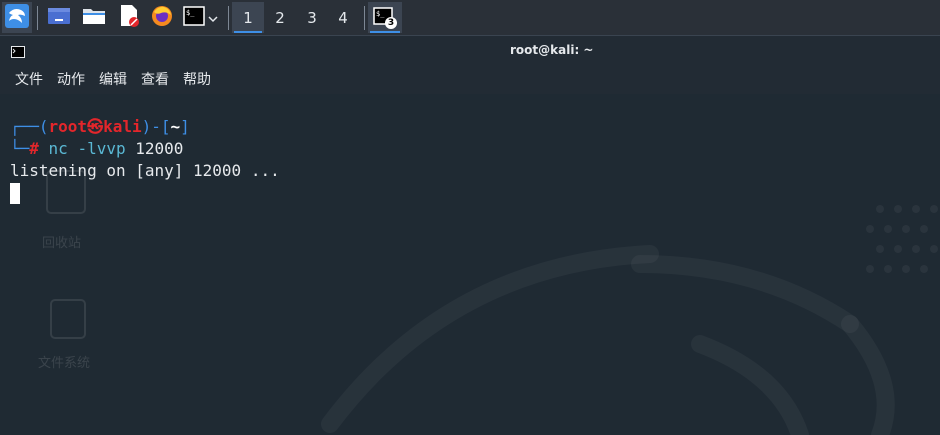 This screenshot has width=940, height=435. What do you see at coordinates (95, 126) in the screenshot?
I see `prompt-at-symbol: ㉿` at bounding box center [95, 126].